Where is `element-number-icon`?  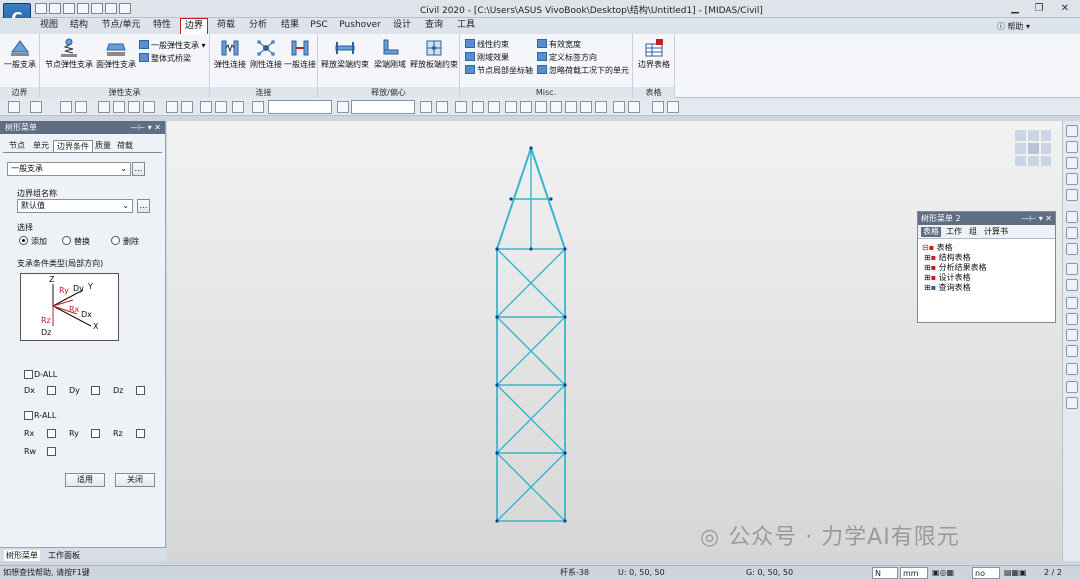
element-number-icon is located at coordinates (634, 107).